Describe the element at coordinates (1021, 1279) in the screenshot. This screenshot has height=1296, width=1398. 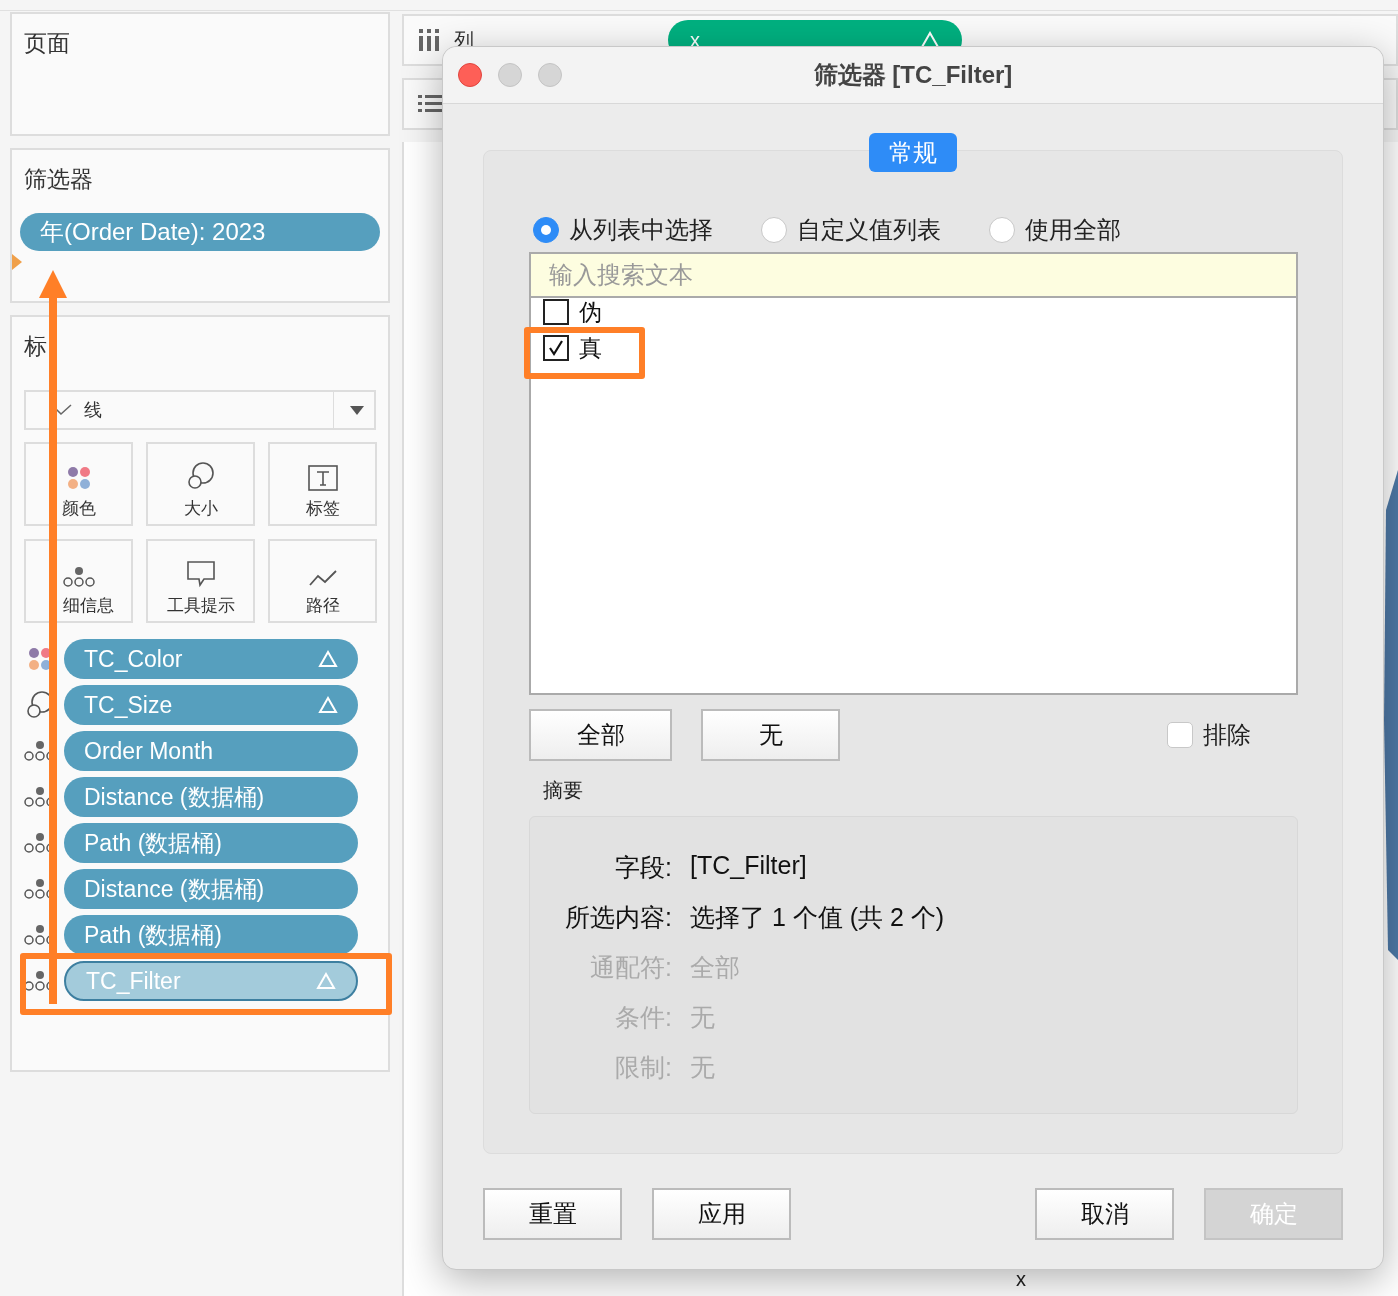
I see `axis-label: x` at that location.